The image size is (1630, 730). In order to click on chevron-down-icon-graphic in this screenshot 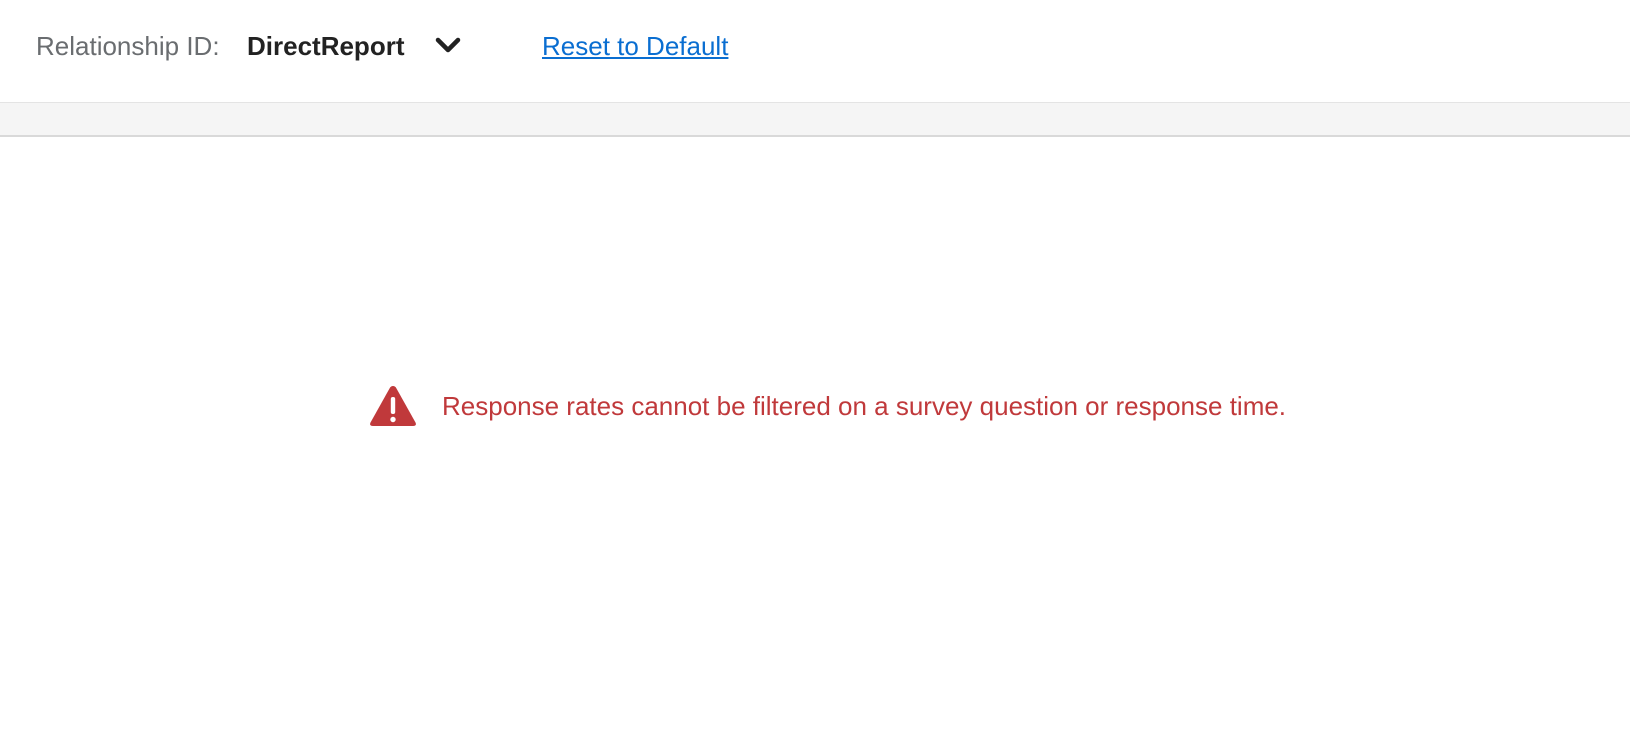, I will do `click(448, 45)`.